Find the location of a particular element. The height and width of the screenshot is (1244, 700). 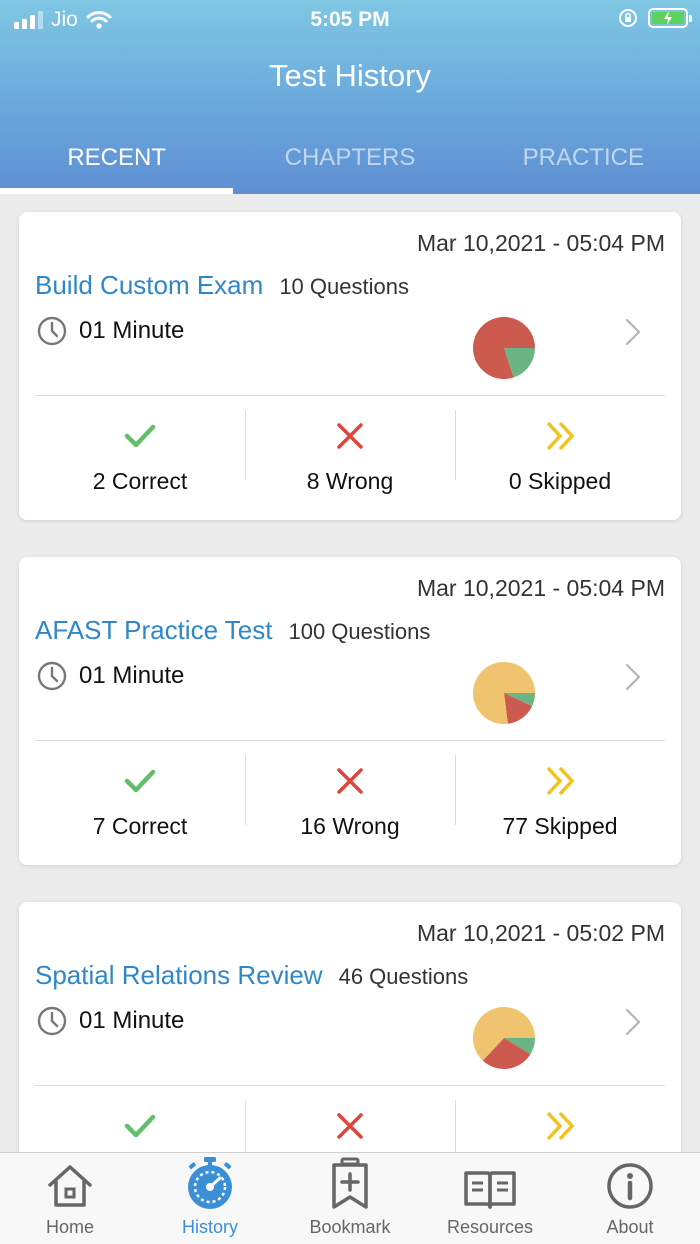

tab-strip: RECENT CHAPTERS PRACTICE is located at coordinates (350, 161).